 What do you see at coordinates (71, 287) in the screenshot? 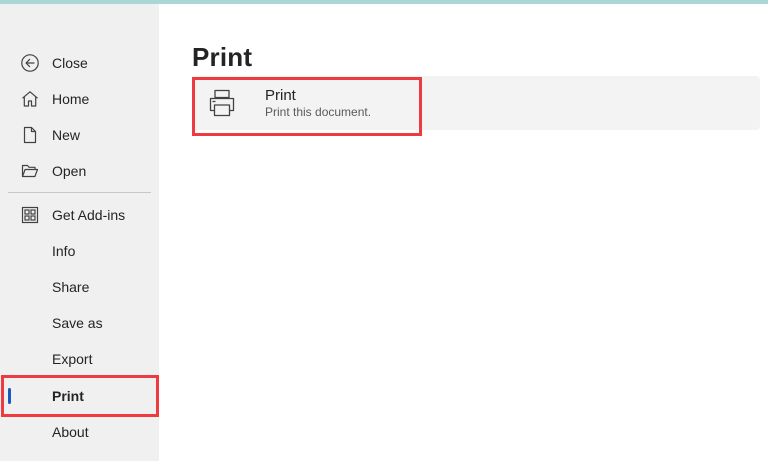
I see `sidebar-item-label: Share` at bounding box center [71, 287].